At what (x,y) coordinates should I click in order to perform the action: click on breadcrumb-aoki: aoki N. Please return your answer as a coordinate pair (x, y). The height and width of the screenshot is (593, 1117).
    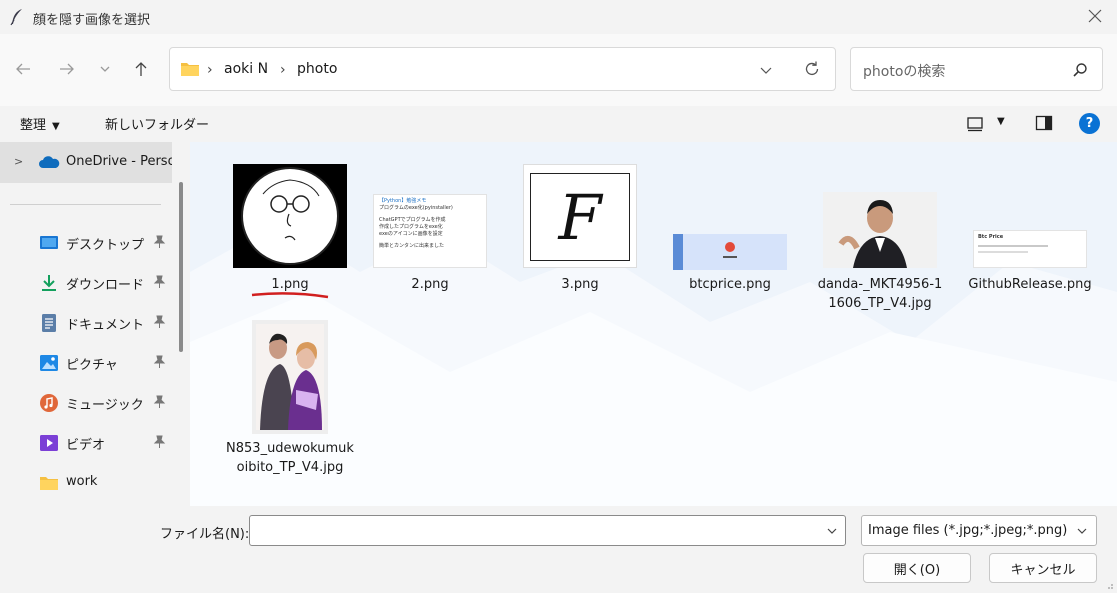
    Looking at the image, I should click on (246, 69).